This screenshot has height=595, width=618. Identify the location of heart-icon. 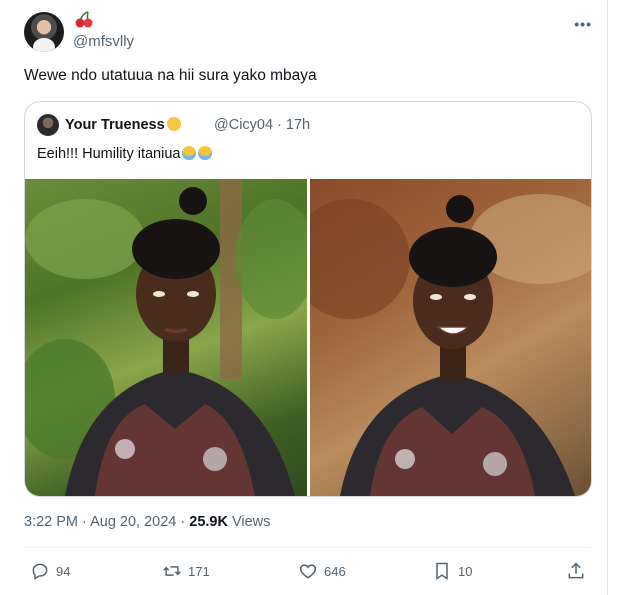
(308, 571).